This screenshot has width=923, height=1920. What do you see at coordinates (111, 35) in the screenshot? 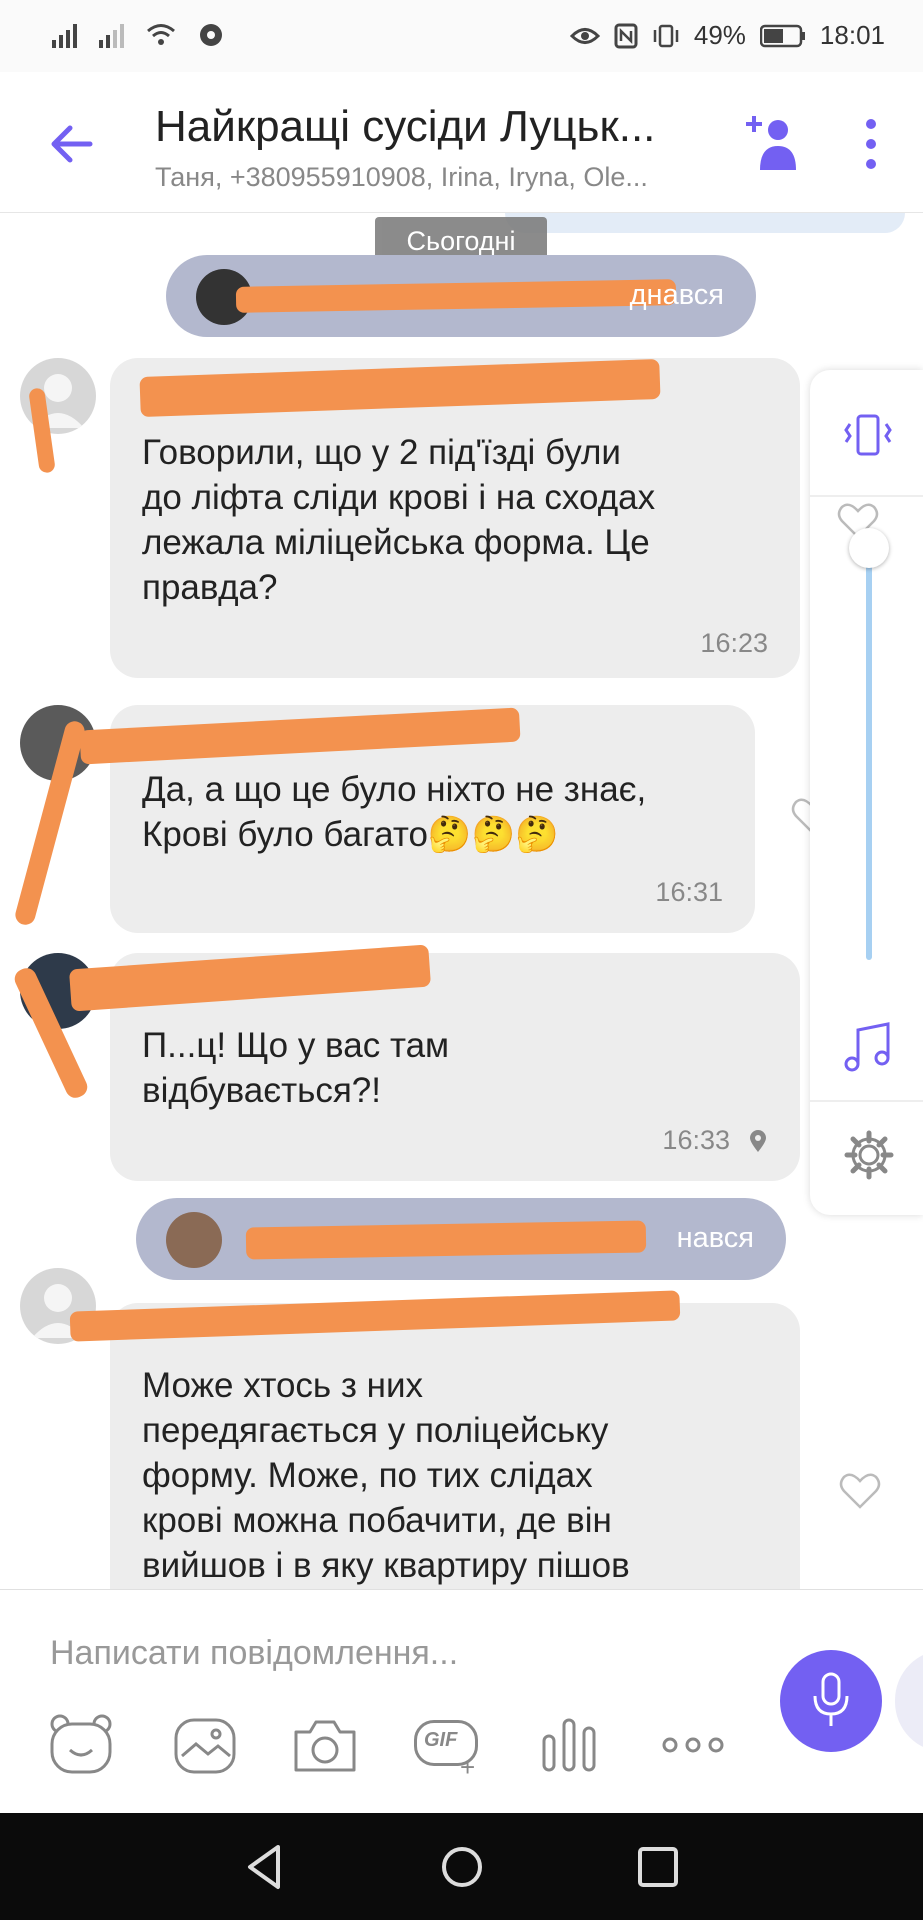
I see `signal-2-icon` at bounding box center [111, 35].